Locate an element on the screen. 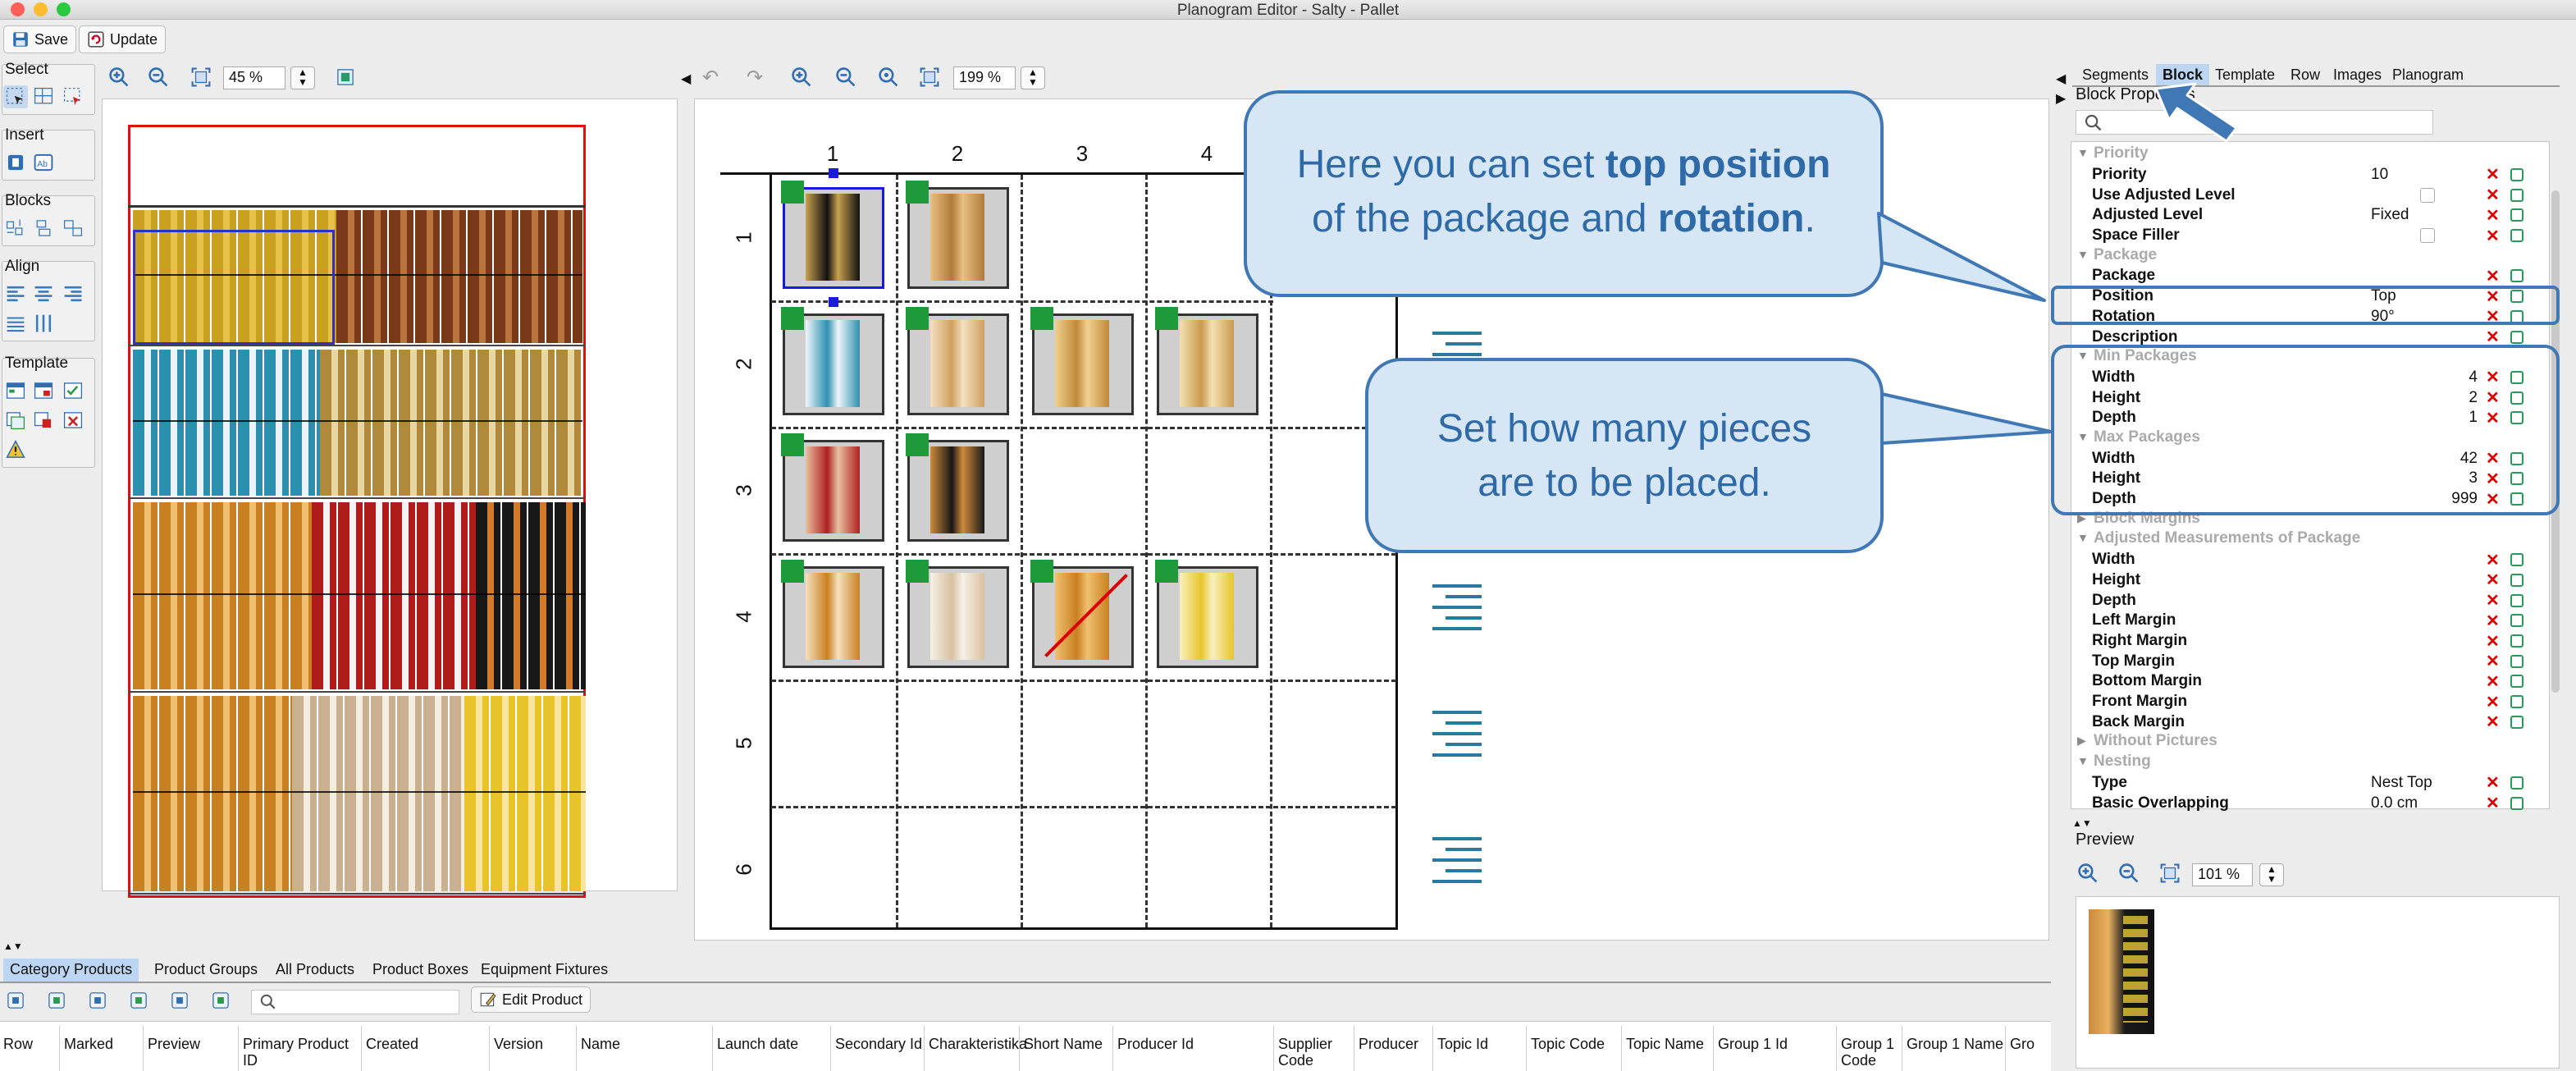 Image resolution: width=2576 pixels, height=1071 pixels. table-column-header: Topic Name is located at coordinates (1669, 1044).